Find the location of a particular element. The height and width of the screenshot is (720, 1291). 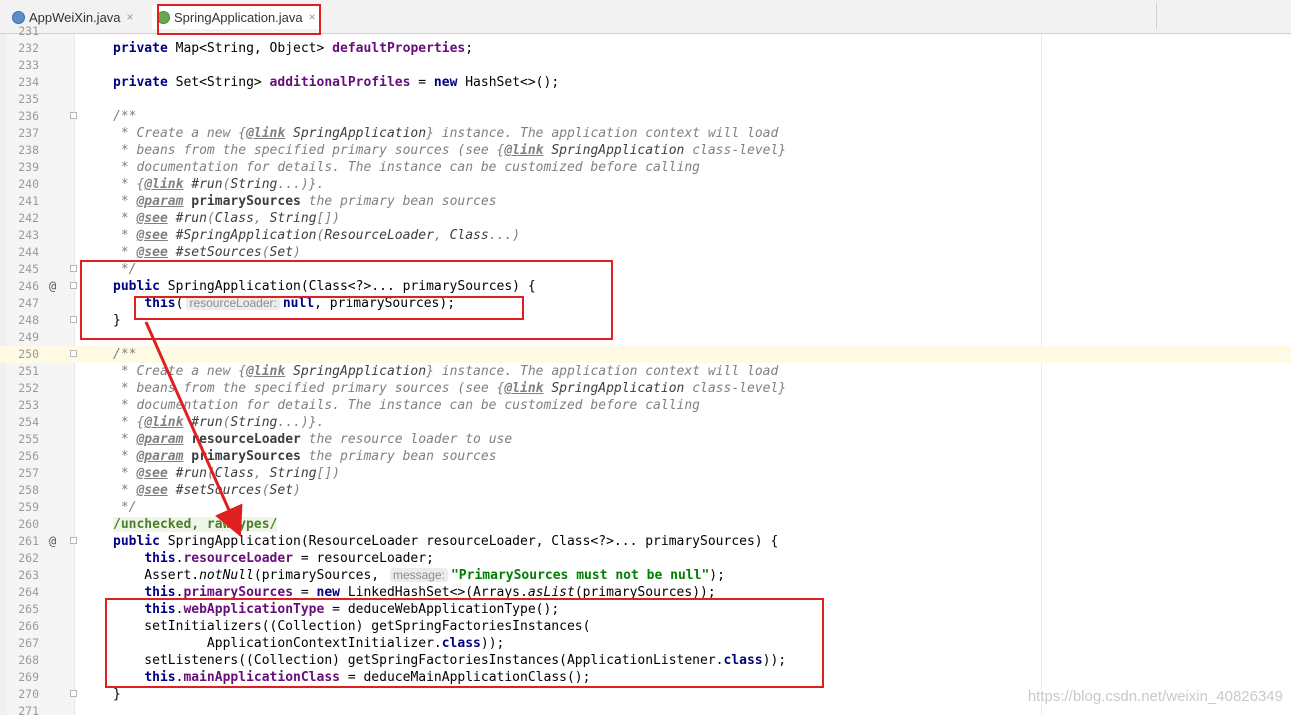

annotation-arrow is located at coordinates (193, 429).